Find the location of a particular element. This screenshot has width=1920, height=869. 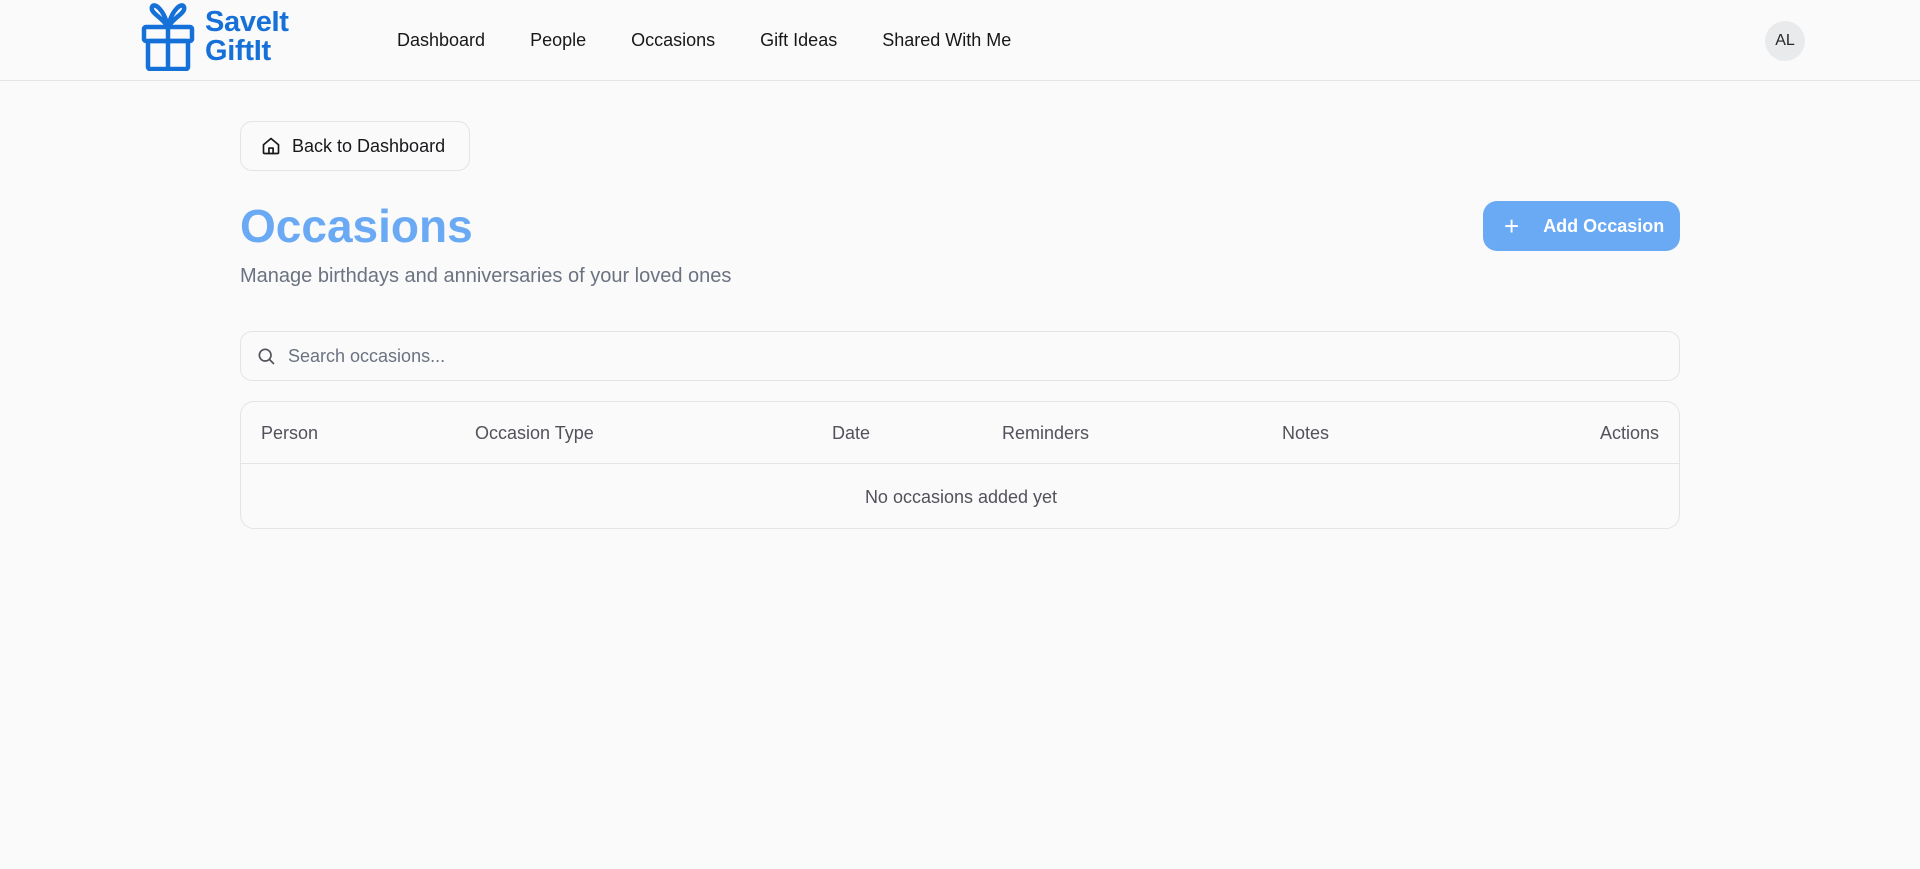

add-occasion-label: Add Occasion is located at coordinates (1604, 225).